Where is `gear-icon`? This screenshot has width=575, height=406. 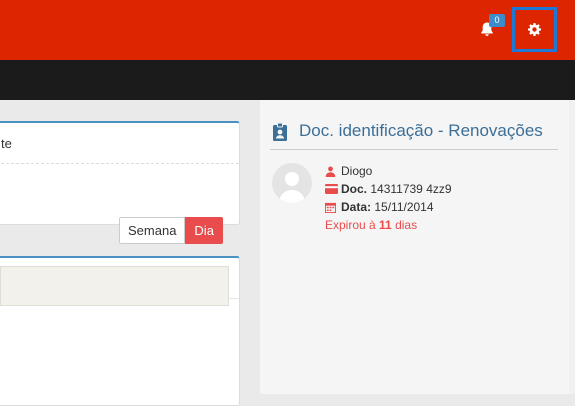 gear-icon is located at coordinates (534, 29).